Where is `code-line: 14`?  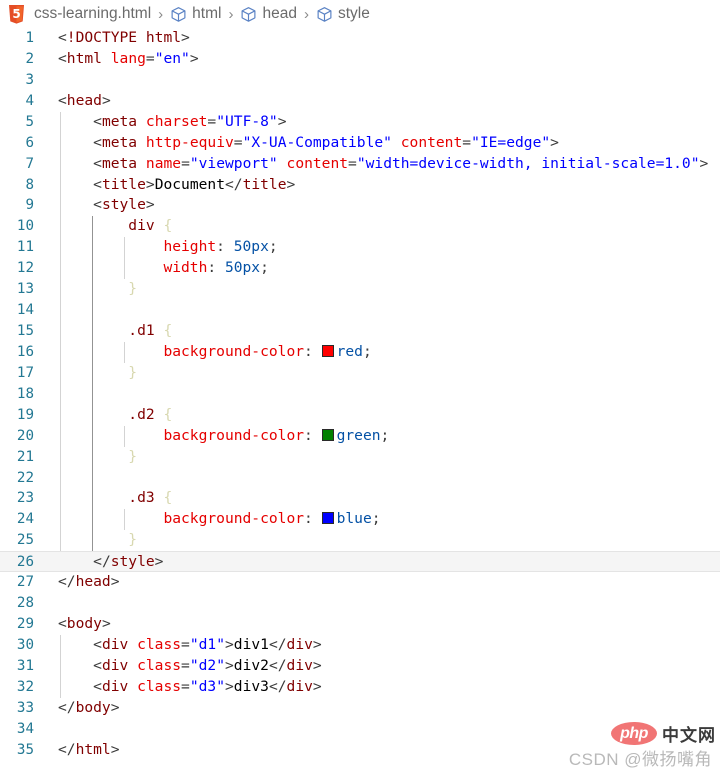 code-line: 14 is located at coordinates (360, 310).